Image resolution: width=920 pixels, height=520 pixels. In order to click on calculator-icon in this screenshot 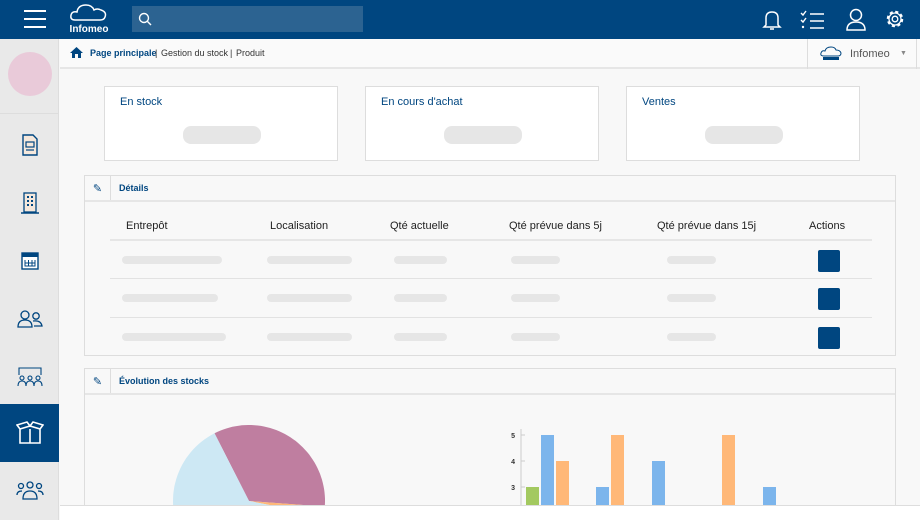, I will do `click(29, 261)`.